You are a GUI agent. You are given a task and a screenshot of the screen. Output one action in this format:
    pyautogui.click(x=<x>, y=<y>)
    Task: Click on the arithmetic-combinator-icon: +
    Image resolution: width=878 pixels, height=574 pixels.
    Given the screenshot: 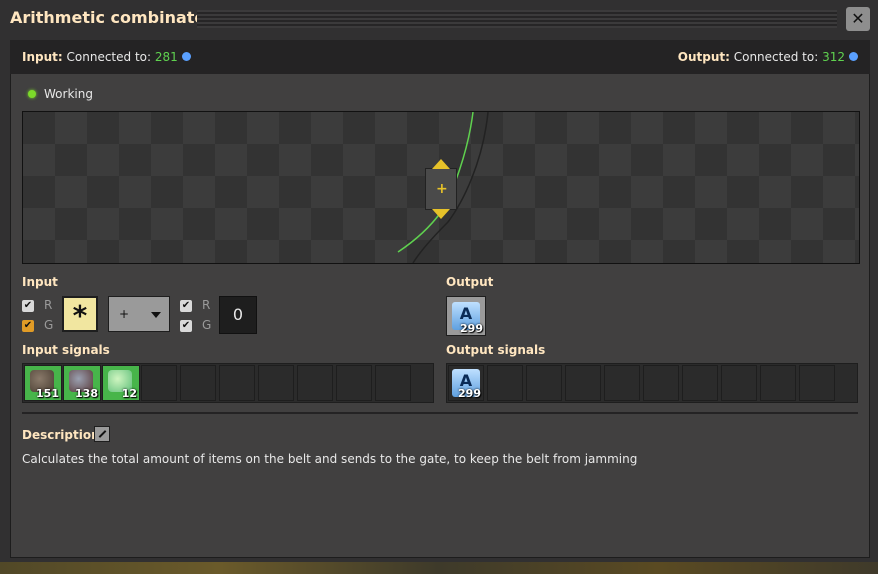 What is the action you would take?
    pyautogui.click(x=441, y=189)
    